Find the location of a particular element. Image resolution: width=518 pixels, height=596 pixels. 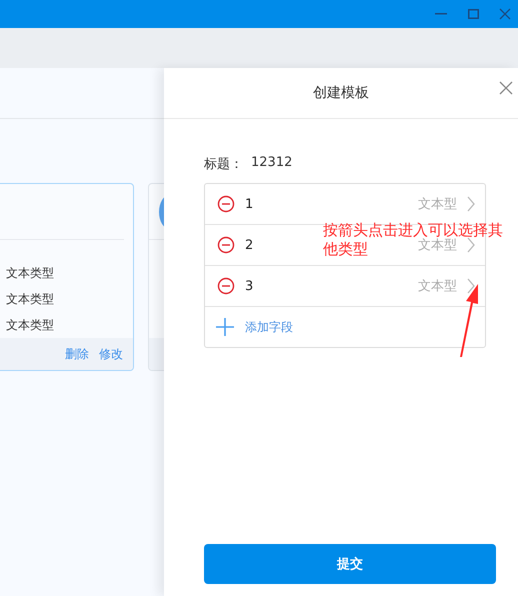

submit-button: 提交 is located at coordinates (350, 564).